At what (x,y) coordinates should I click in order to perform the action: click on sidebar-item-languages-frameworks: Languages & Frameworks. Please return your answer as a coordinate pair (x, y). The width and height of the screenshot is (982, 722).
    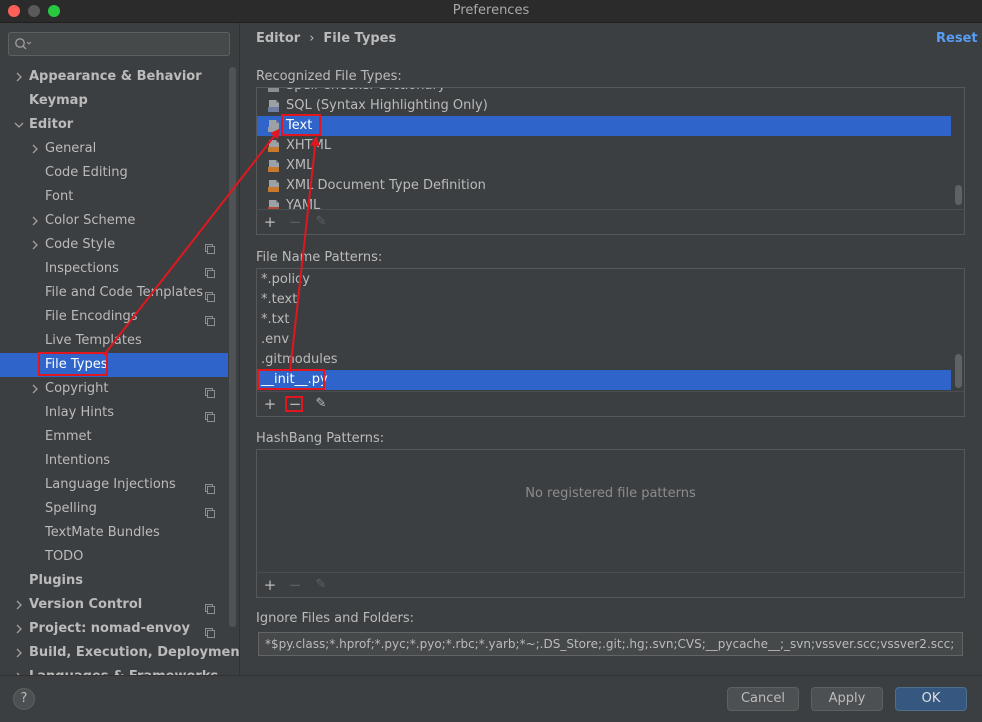
    Looking at the image, I should click on (114, 670).